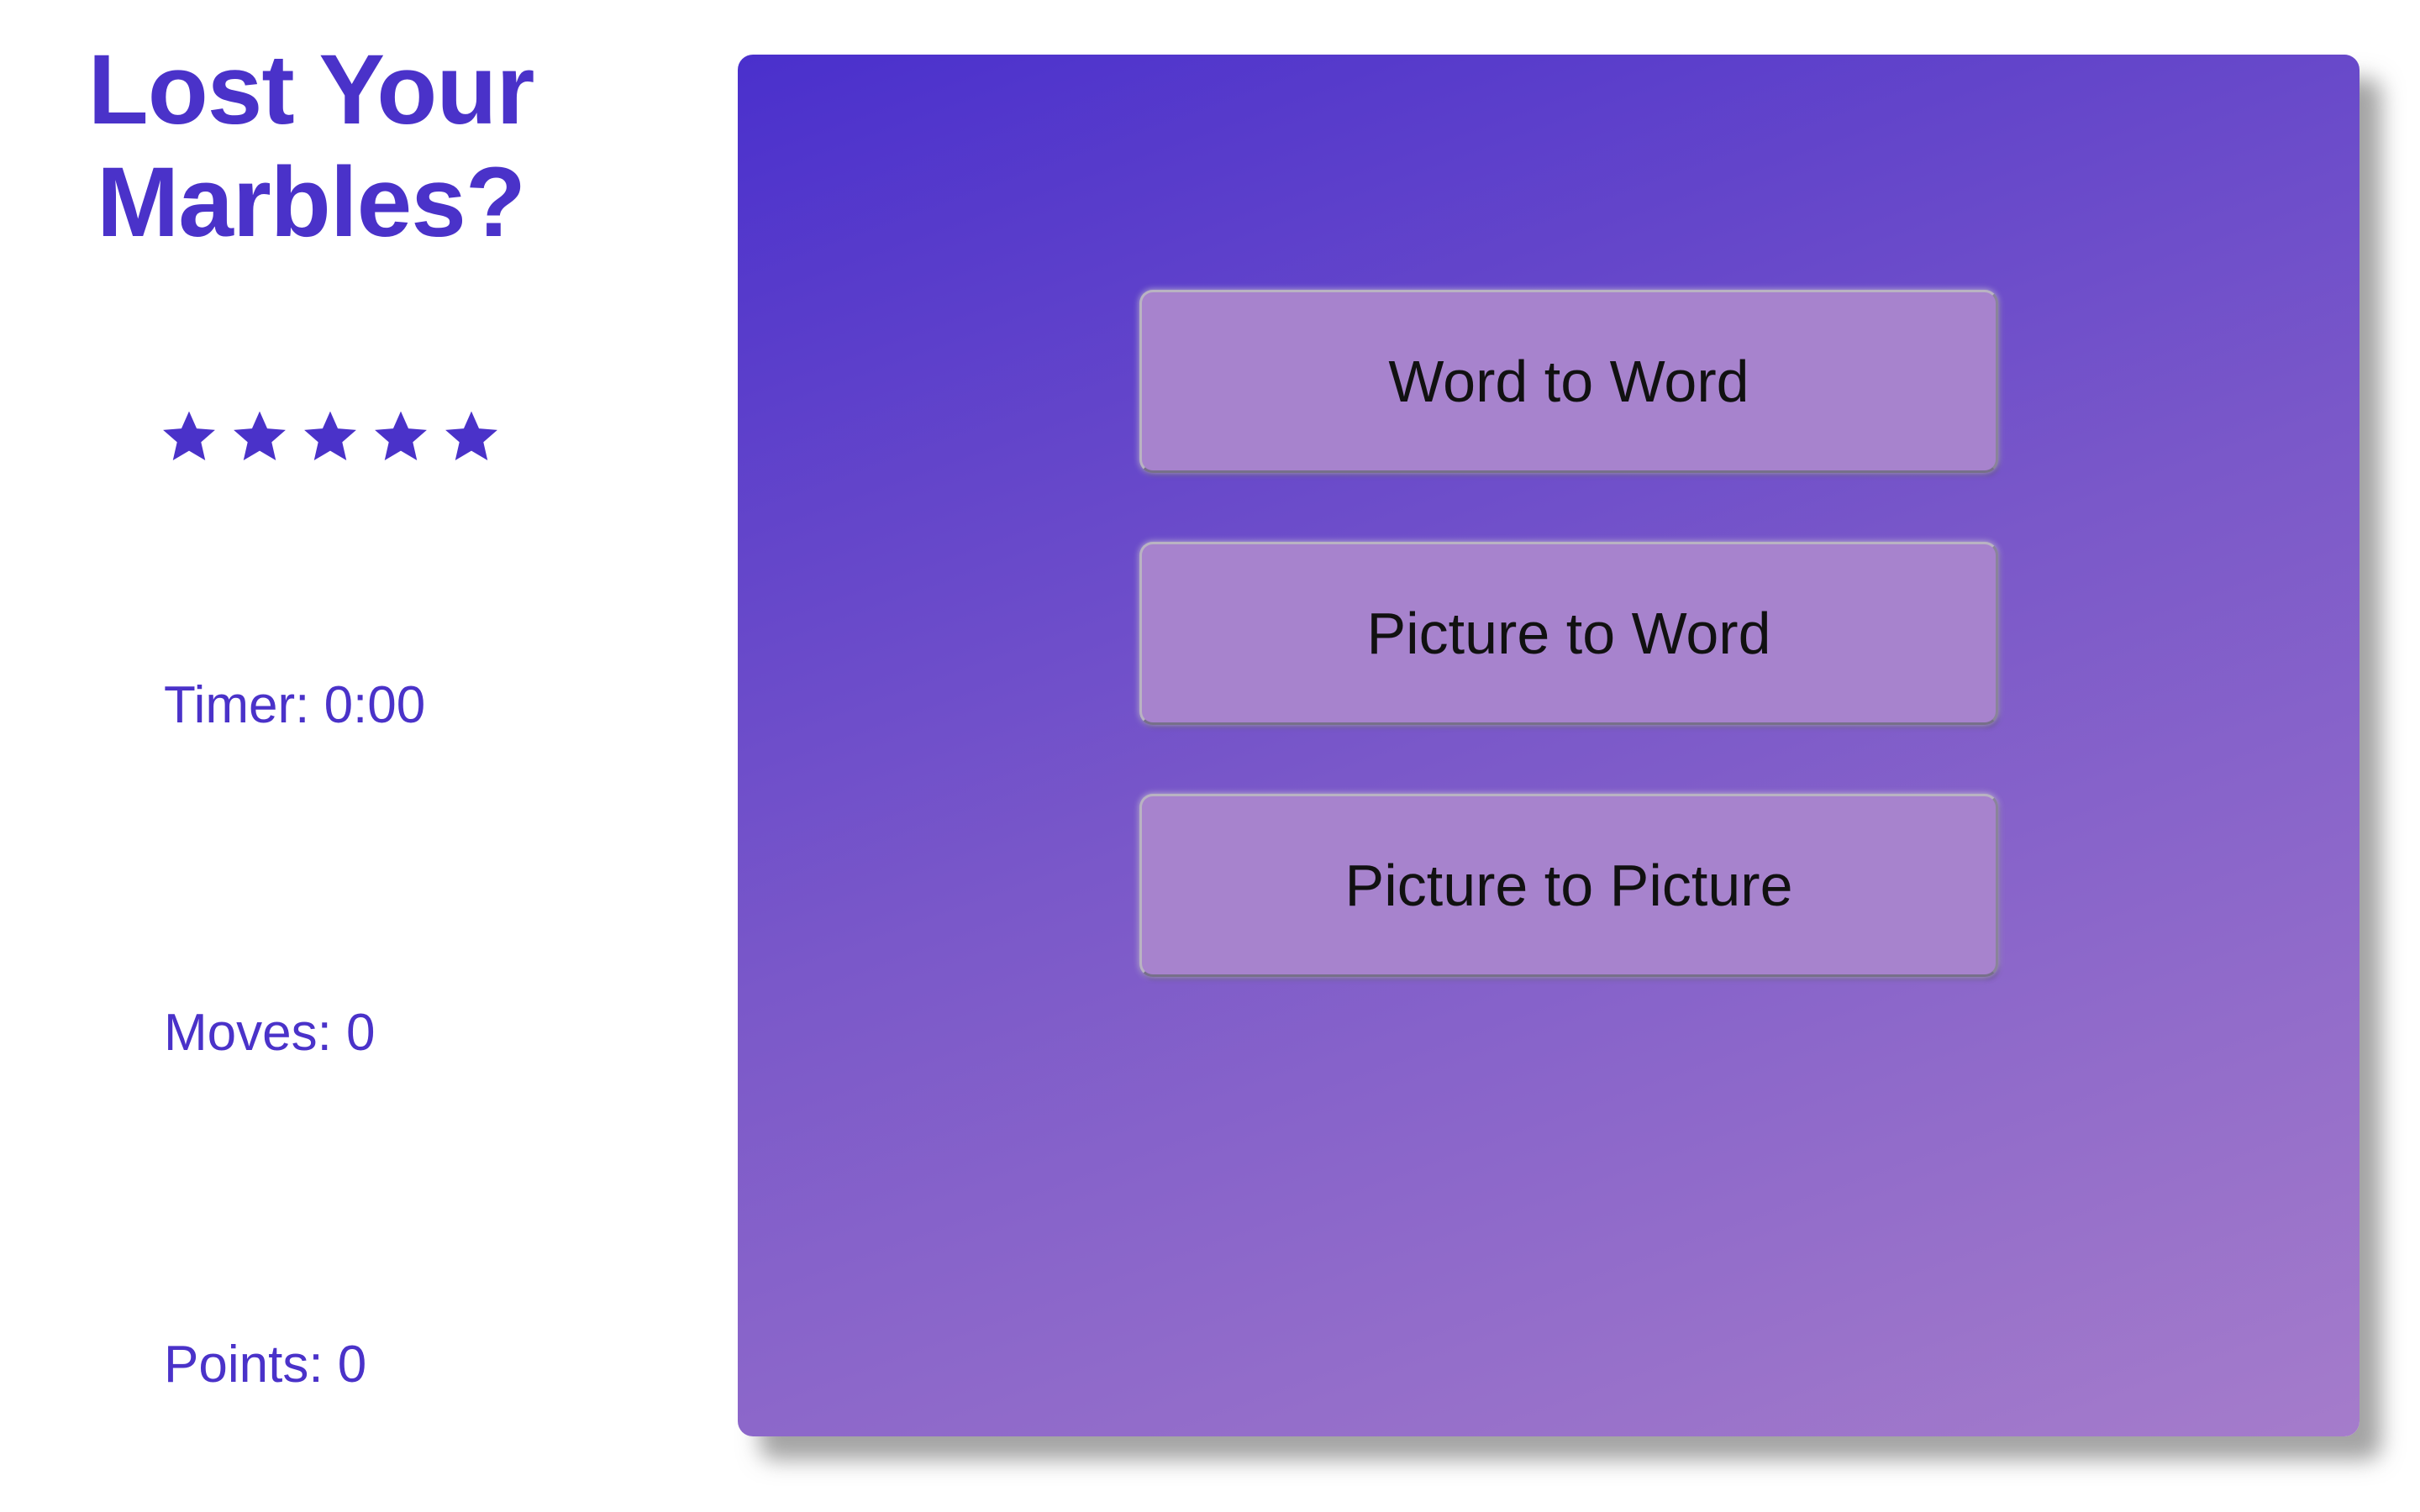 Image resolution: width=2420 pixels, height=1512 pixels. What do you see at coordinates (265, 1365) in the screenshot?
I see `points-counter: Points: 0` at bounding box center [265, 1365].